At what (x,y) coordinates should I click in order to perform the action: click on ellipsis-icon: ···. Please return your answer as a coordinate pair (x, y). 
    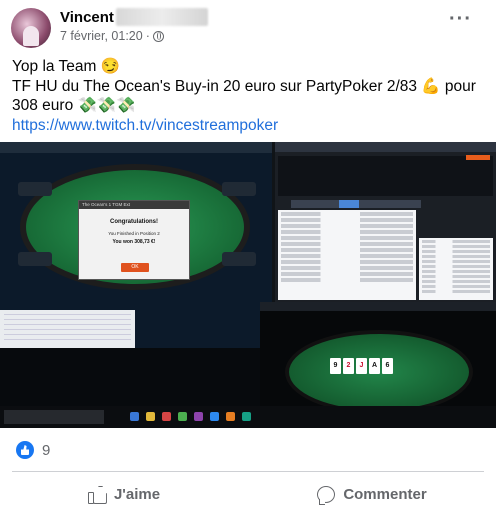
    Looking at the image, I should click on (460, 19).